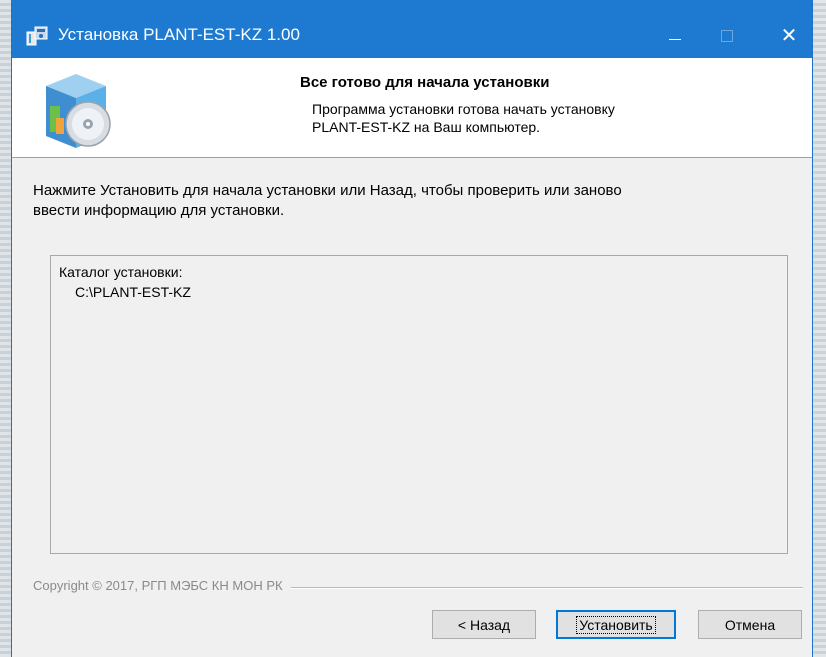 Image resolution: width=826 pixels, height=657 pixels. I want to click on instruction-line2: ввести информацию для установки., so click(159, 210).